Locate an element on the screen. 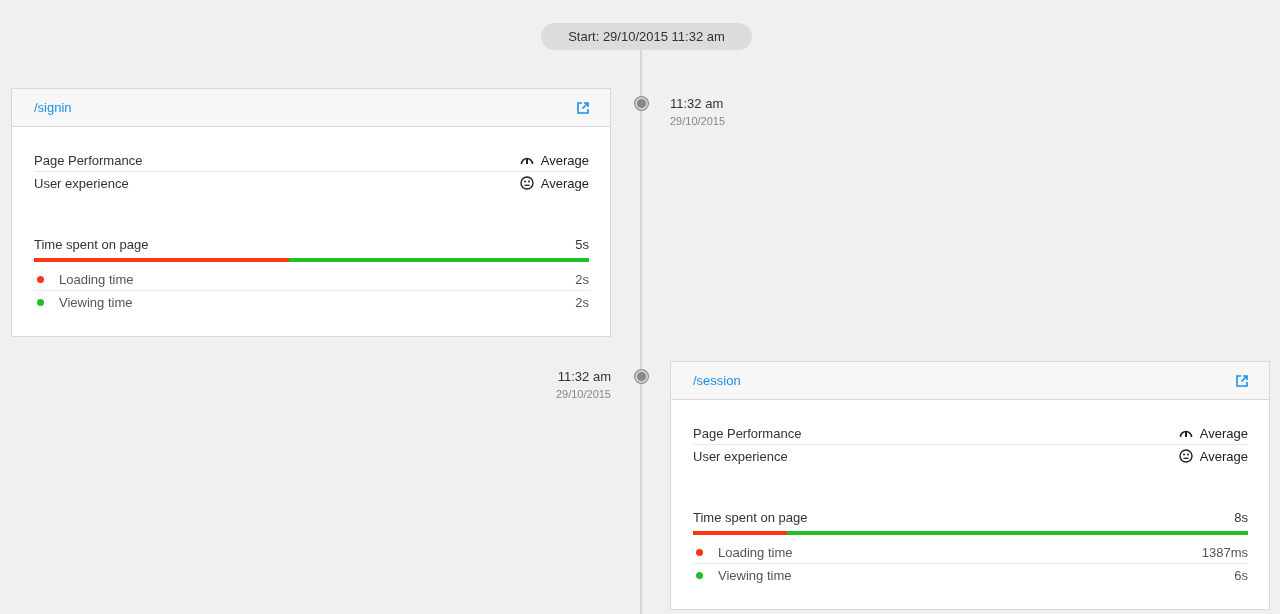  legend-value: 1387ms is located at coordinates (1224, 552).